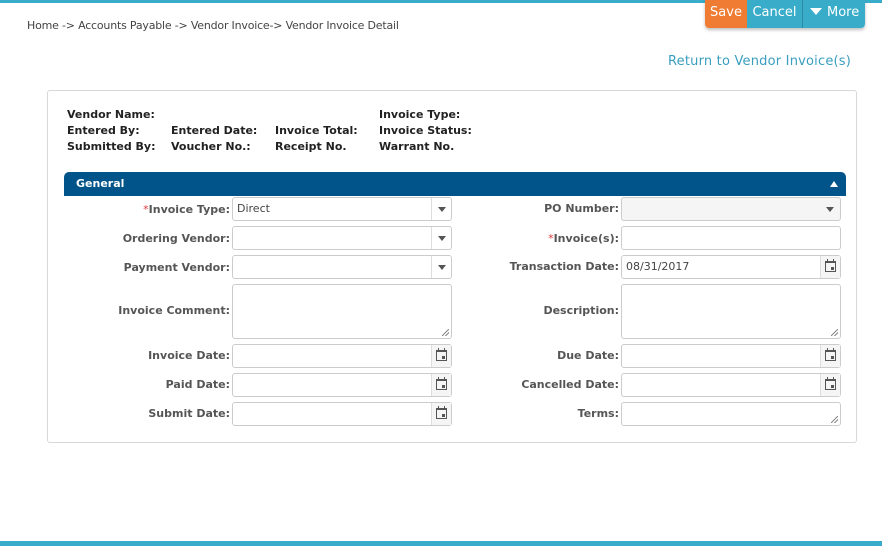 Image resolution: width=882 pixels, height=546 pixels. I want to click on terms-textarea, so click(731, 414).